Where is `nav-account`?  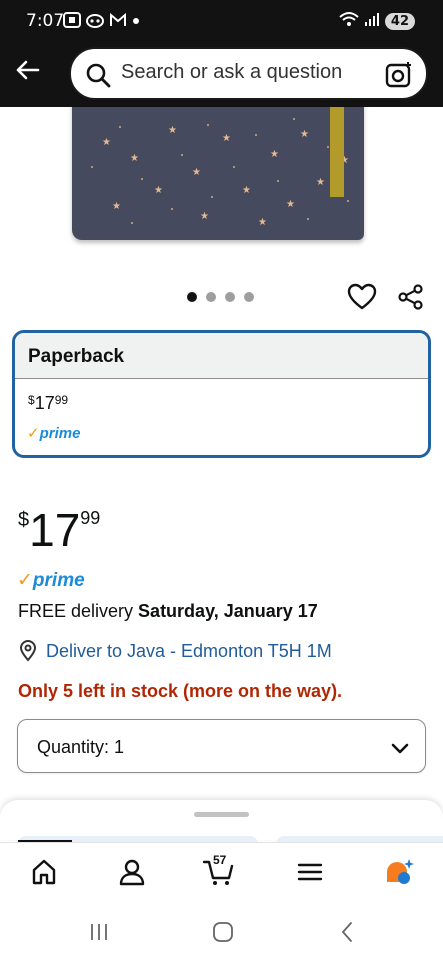
nav-account is located at coordinates (132, 872).